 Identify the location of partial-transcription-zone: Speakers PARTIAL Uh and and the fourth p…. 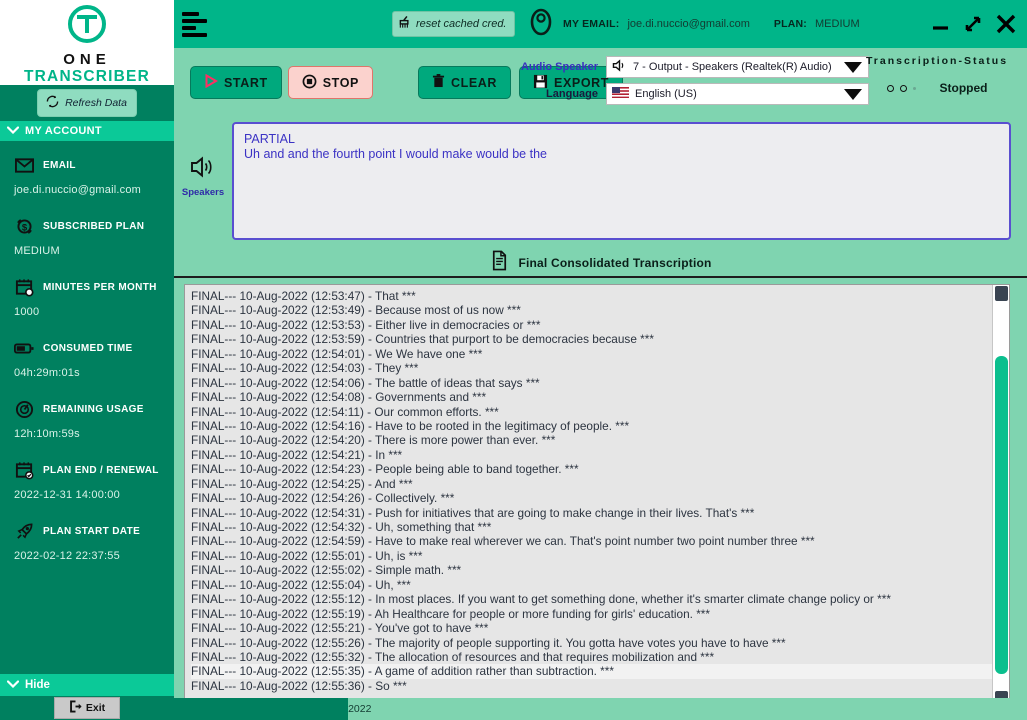
(600, 186).